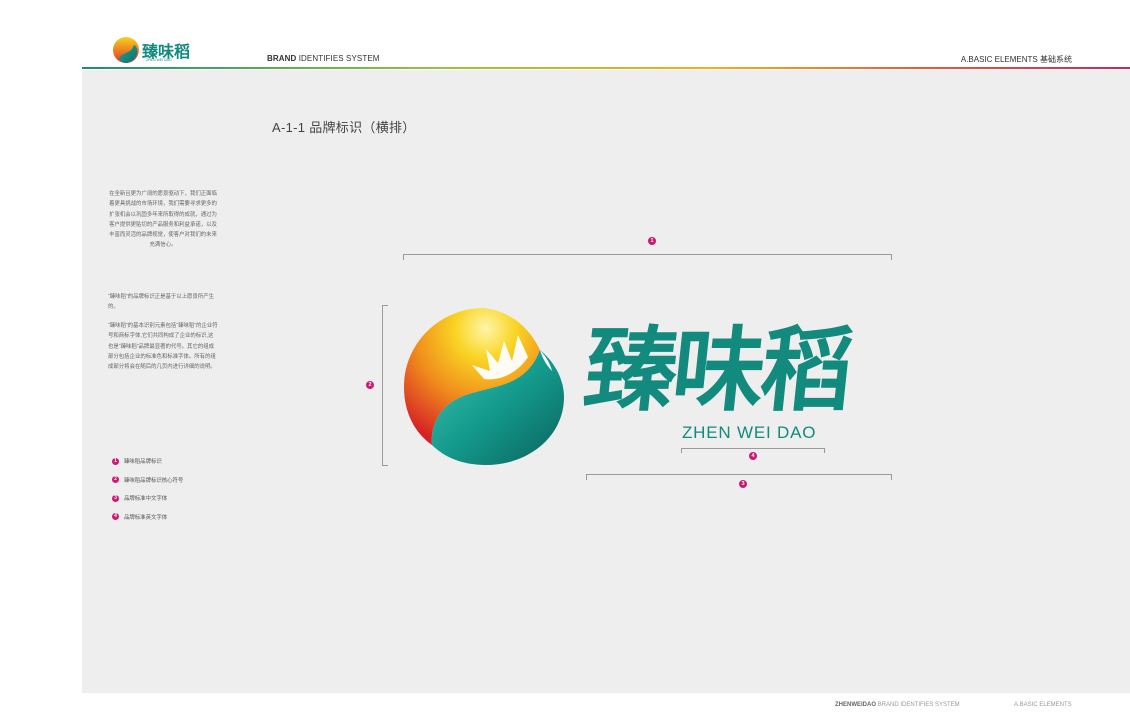 The height and width of the screenshot is (726, 1130). What do you see at coordinates (161, 302) in the screenshot?
I see `side-paragraph-2: “臻味稻”的品牌标识正是基于以上愿景所产生的。` at bounding box center [161, 302].